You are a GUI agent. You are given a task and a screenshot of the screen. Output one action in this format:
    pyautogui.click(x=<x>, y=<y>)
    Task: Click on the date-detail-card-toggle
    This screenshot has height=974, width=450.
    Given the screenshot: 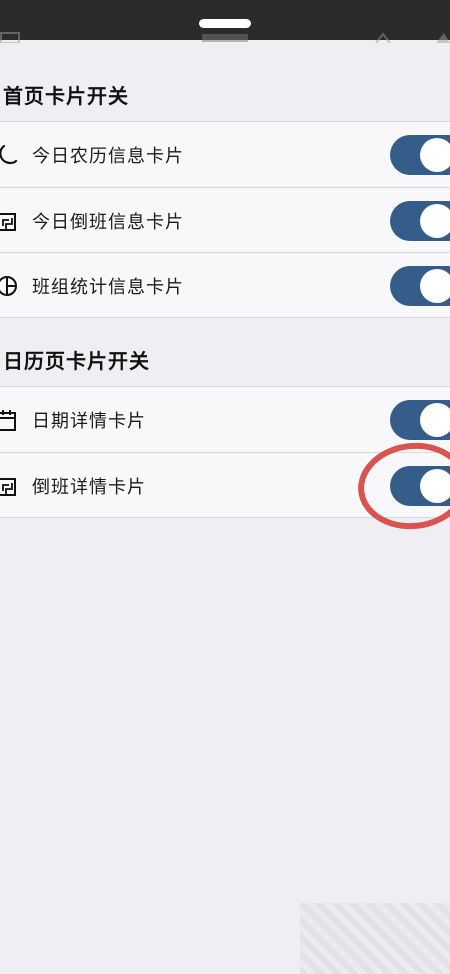 What is the action you would take?
    pyautogui.click(x=420, y=420)
    